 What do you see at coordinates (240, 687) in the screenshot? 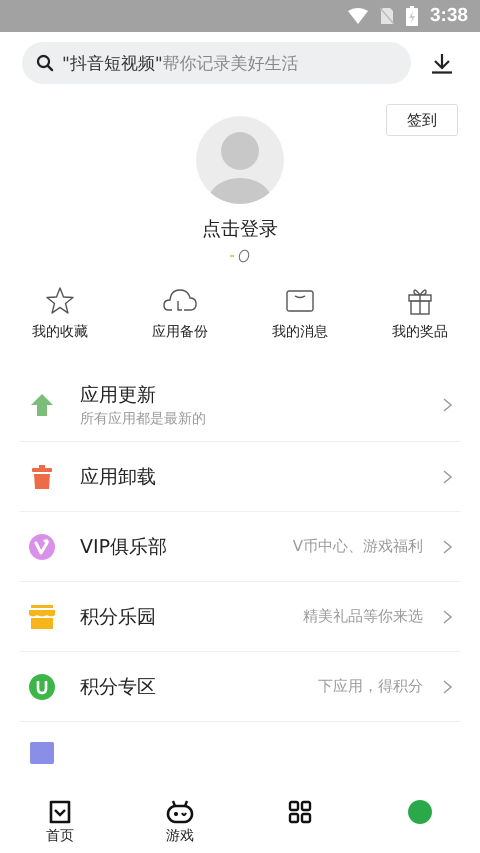
I see `menu-item: 积分专区 下应用，得积分` at bounding box center [240, 687].